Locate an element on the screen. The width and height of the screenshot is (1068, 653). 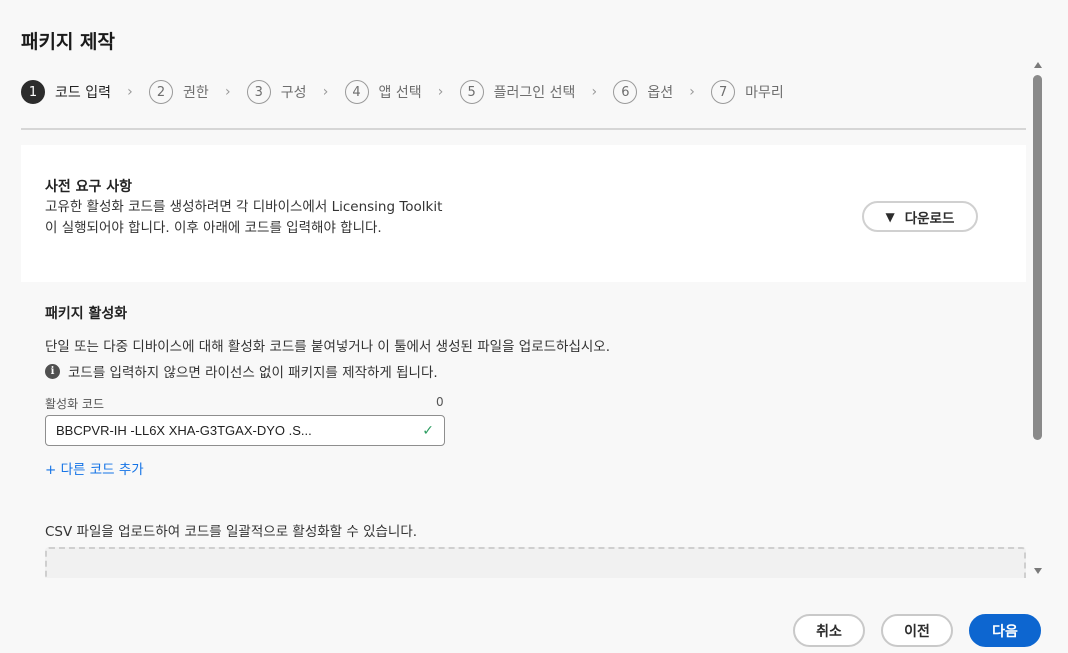
step-code-entry: 1 코드 입력 is located at coordinates (66, 92).